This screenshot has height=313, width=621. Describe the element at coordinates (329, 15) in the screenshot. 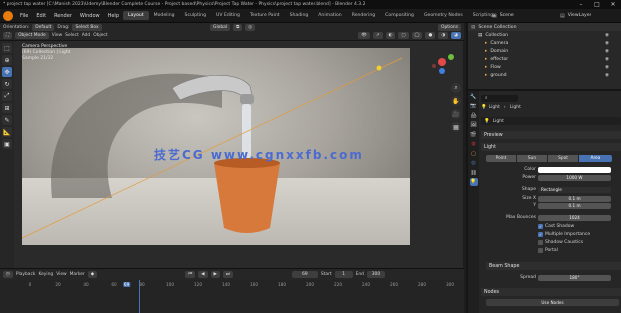

I see `tab-animation: Animation` at that location.